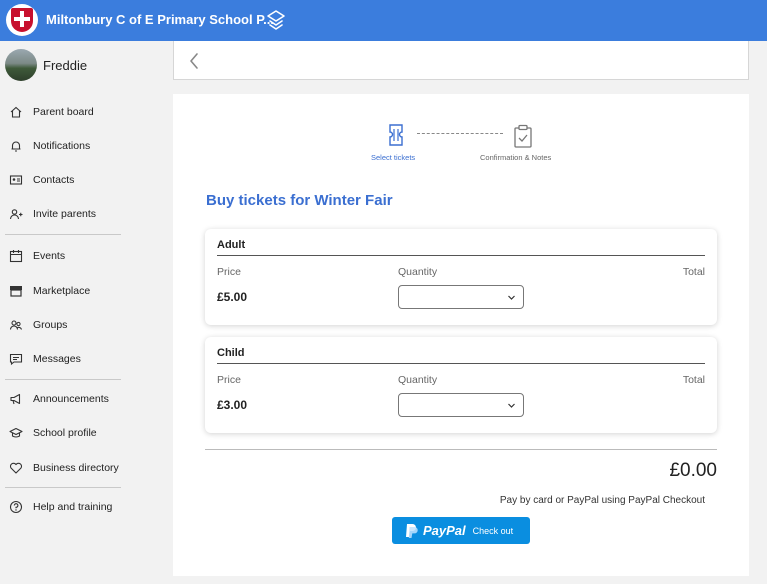  What do you see at coordinates (16, 432) in the screenshot?
I see `graduation-cap-icon` at bounding box center [16, 432].